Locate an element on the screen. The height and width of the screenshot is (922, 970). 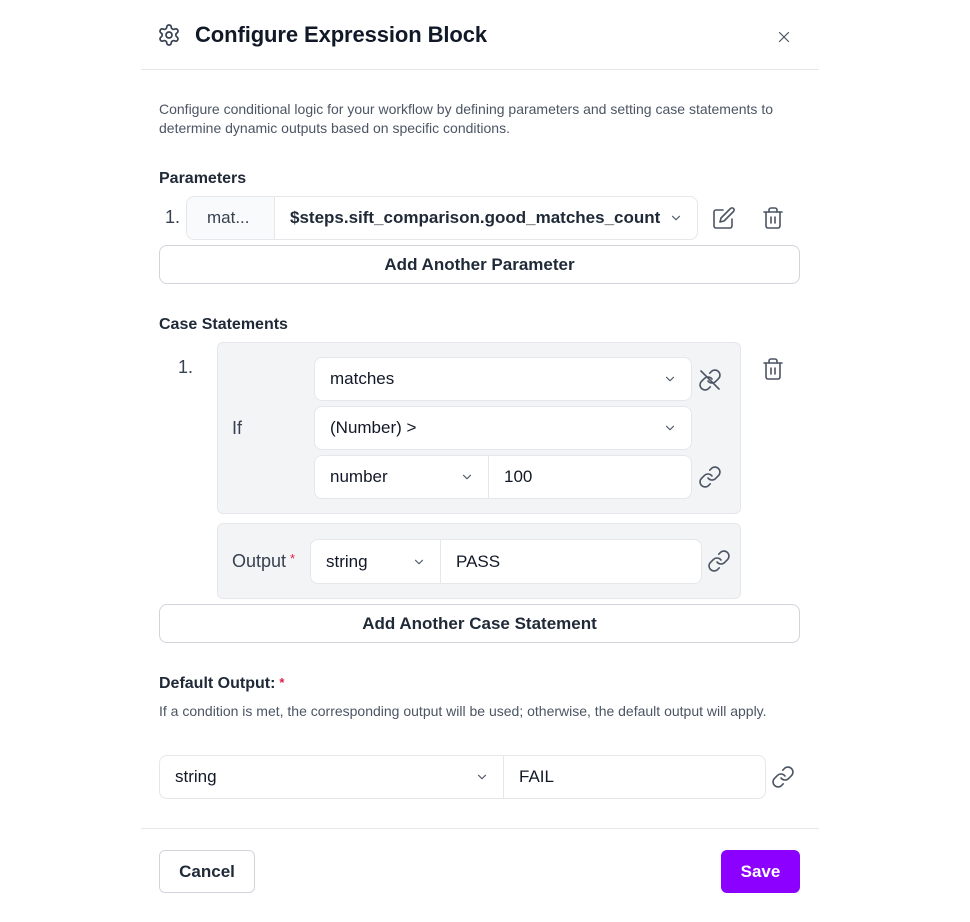
case-index: 1. is located at coordinates (186, 367).